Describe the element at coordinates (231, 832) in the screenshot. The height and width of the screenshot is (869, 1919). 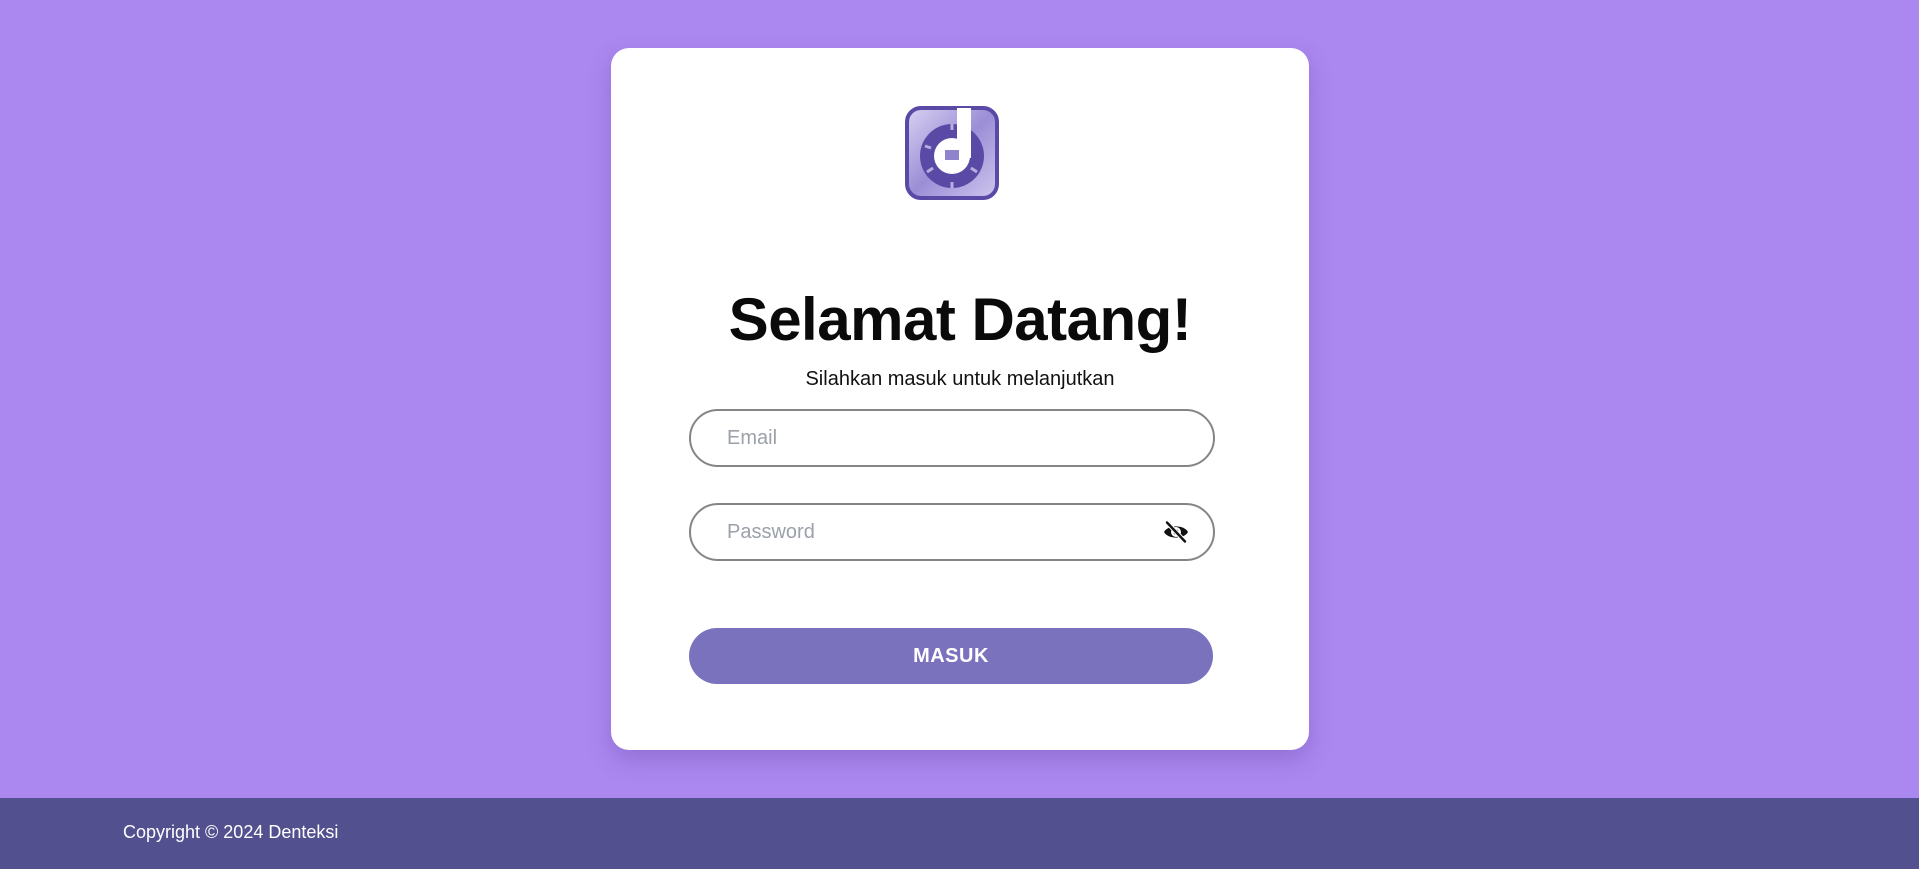
I see `copyright-text: Copyright © 2024 Denteksi` at that location.